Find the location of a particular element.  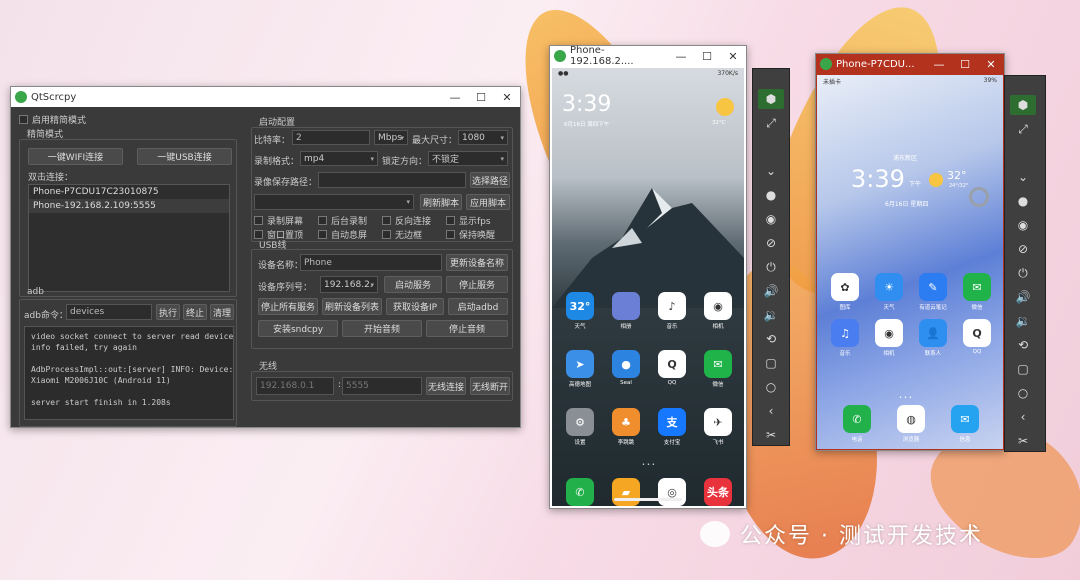

show-fps-checkbox: 显示fps is located at coordinates (468, 220).